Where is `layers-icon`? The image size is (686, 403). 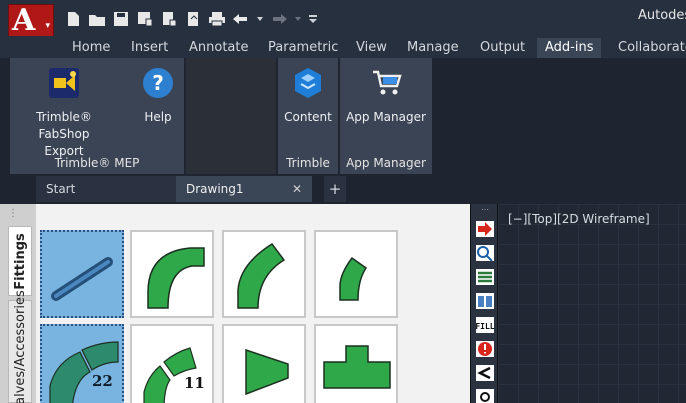
layers-icon is located at coordinates (485, 277).